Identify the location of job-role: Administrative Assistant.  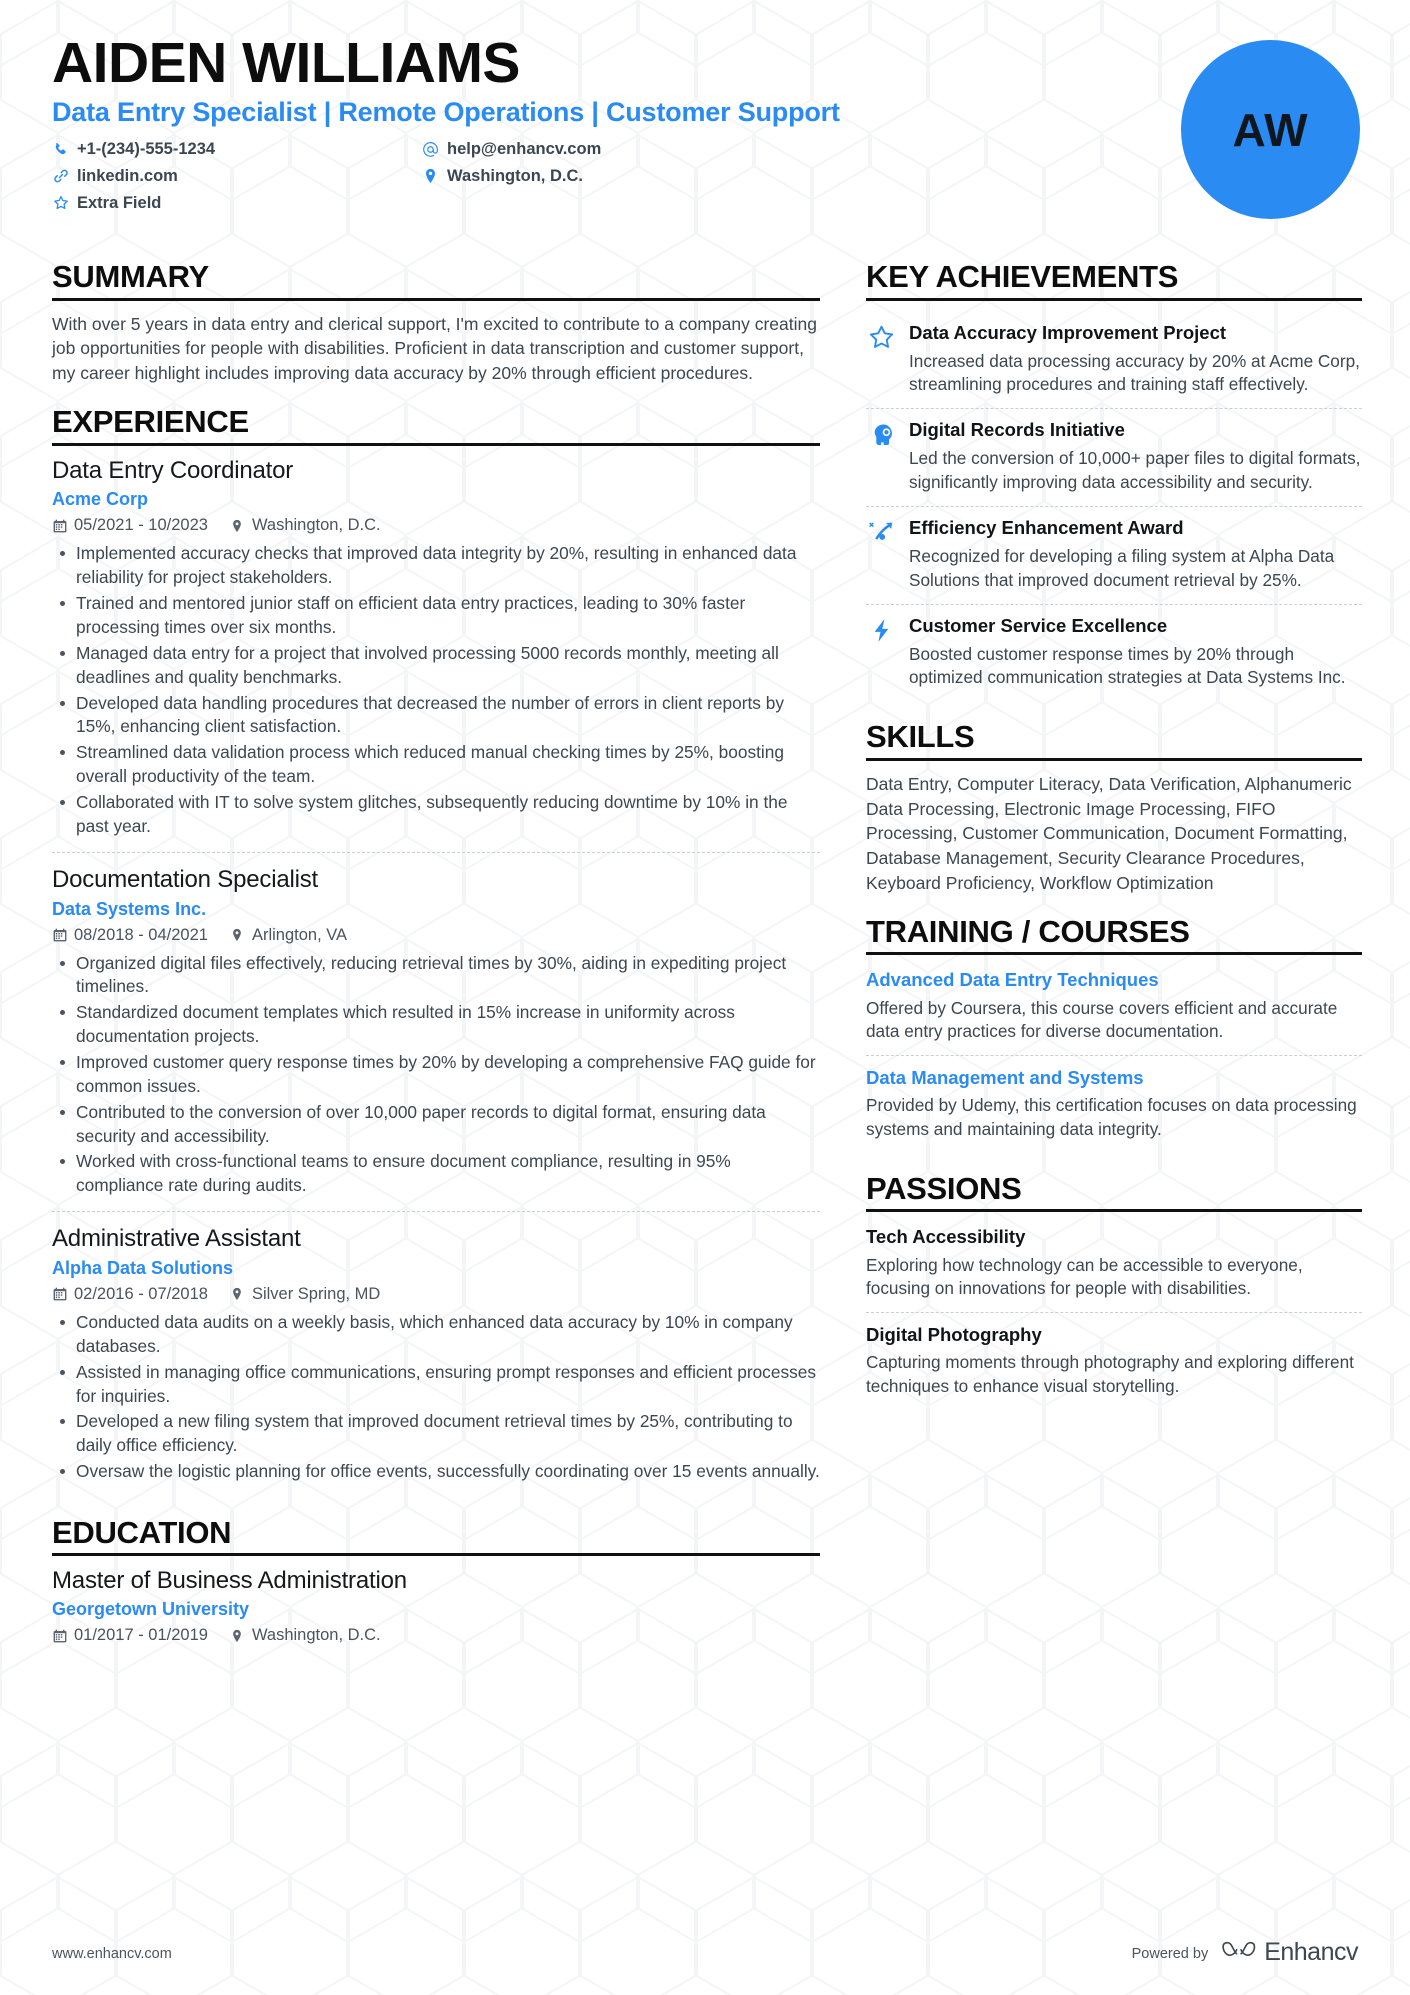
(176, 1239).